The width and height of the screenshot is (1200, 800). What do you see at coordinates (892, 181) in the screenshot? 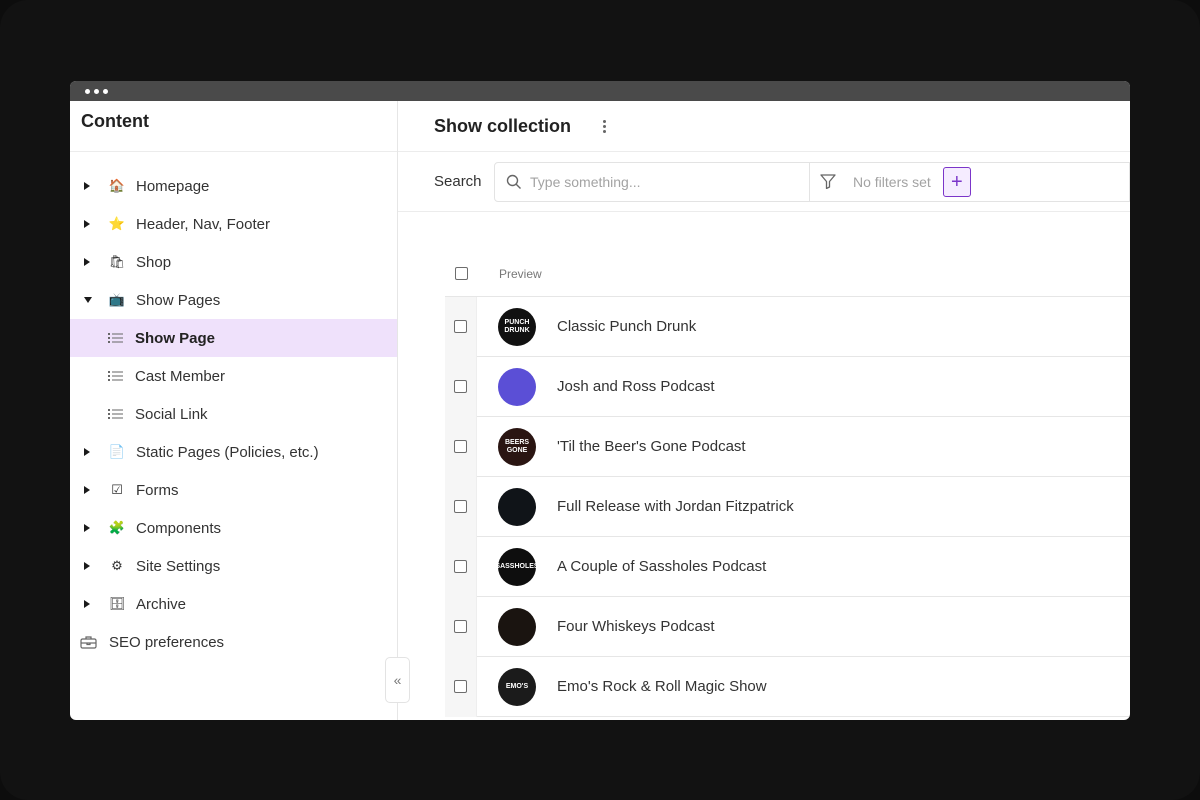
I see `filter-status-text: No filters set` at bounding box center [892, 181].